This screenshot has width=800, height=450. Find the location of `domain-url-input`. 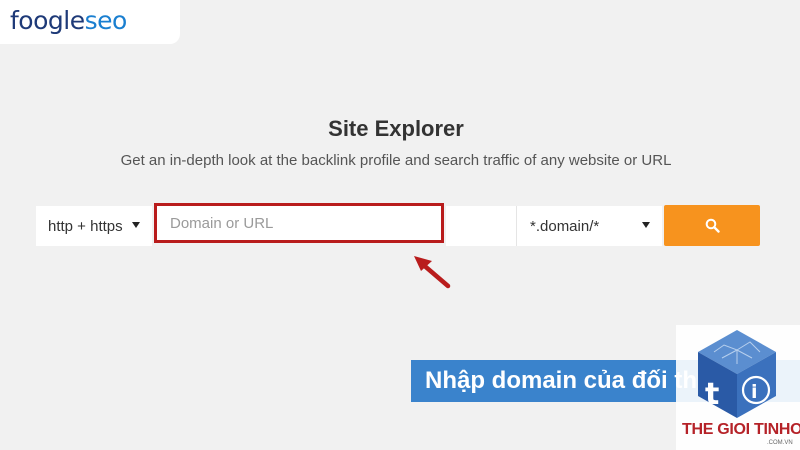

domain-url-input is located at coordinates (299, 223).